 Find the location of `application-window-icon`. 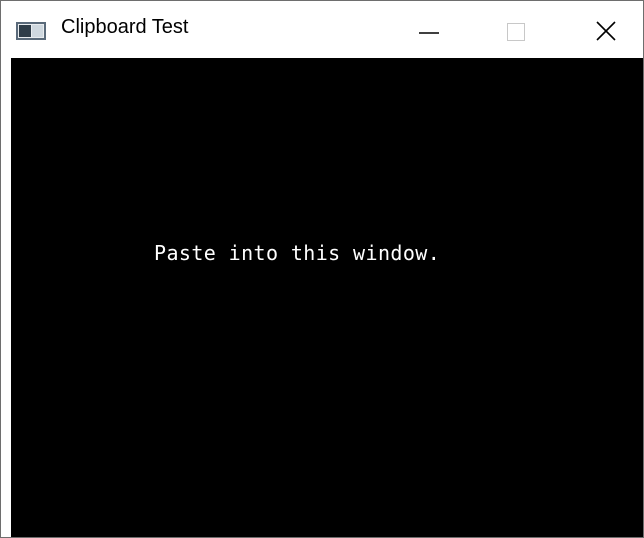

application-window-icon is located at coordinates (31, 31).